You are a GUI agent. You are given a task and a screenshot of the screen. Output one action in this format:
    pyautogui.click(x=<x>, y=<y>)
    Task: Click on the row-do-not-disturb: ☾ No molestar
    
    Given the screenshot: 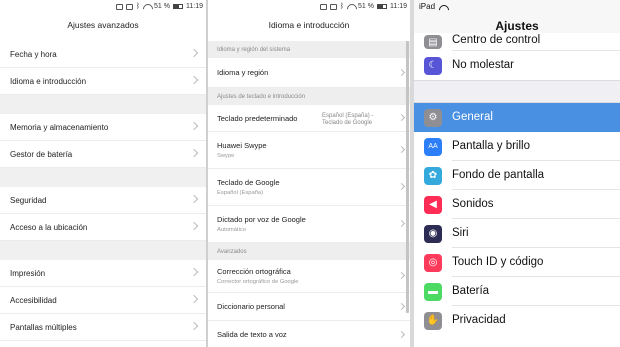 What is the action you would take?
    pyautogui.click(x=517, y=65)
    